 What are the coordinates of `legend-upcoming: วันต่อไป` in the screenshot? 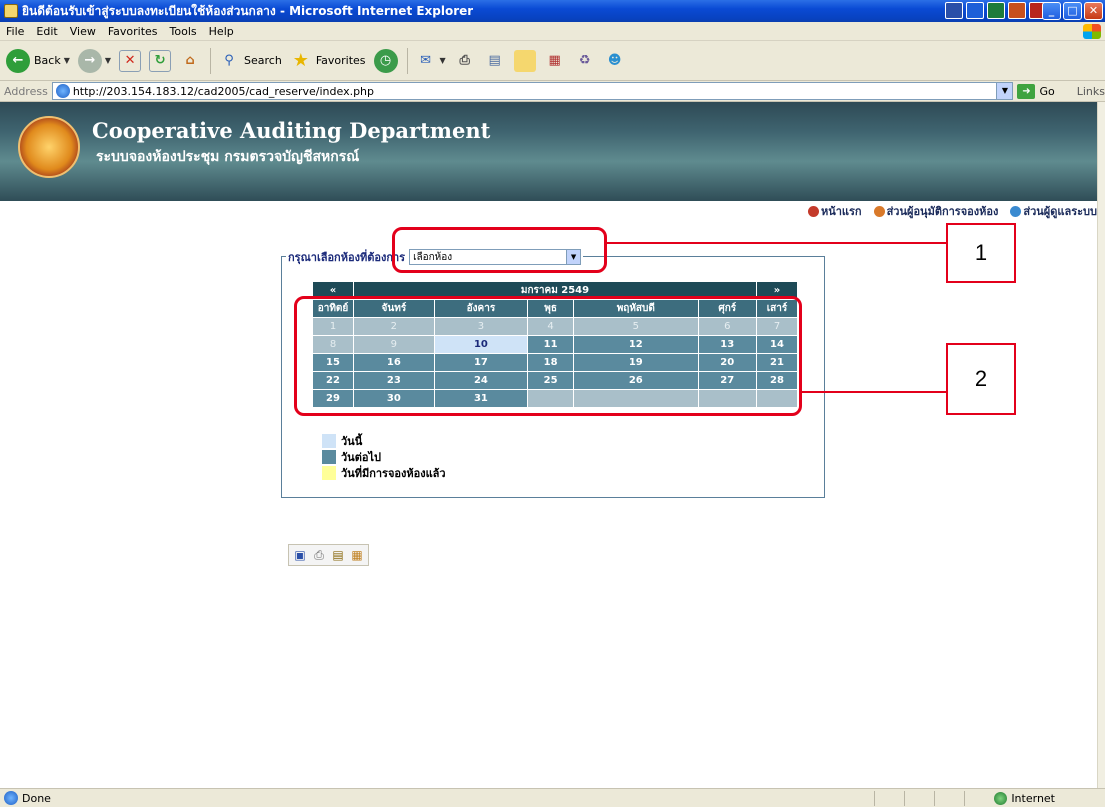 It's located at (384, 457).